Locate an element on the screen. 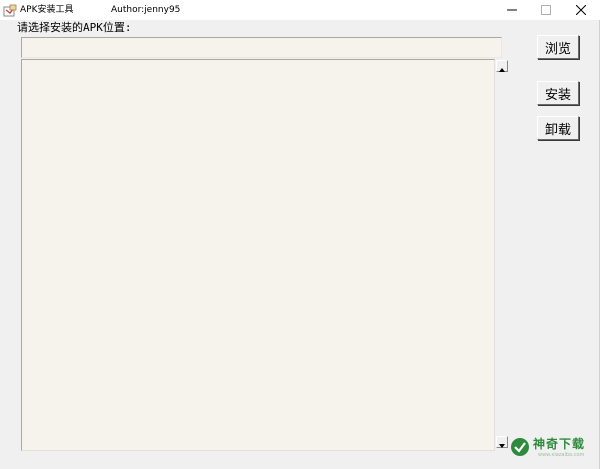 The height and width of the screenshot is (469, 600). scroll-down-arrow-icon is located at coordinates (502, 442).